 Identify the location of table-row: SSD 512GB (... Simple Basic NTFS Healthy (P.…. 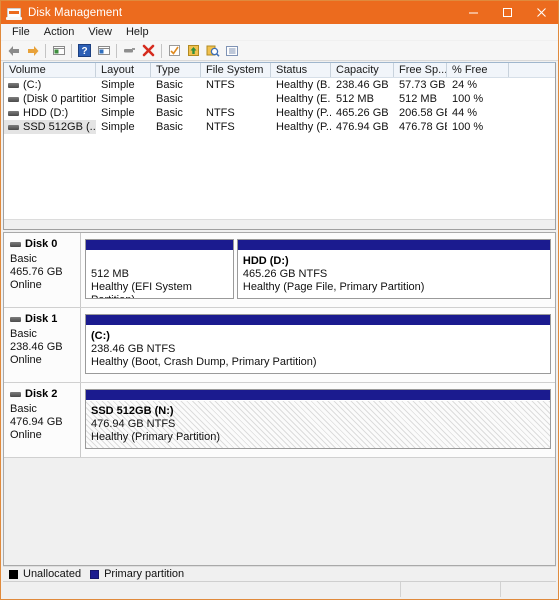
(279, 127).